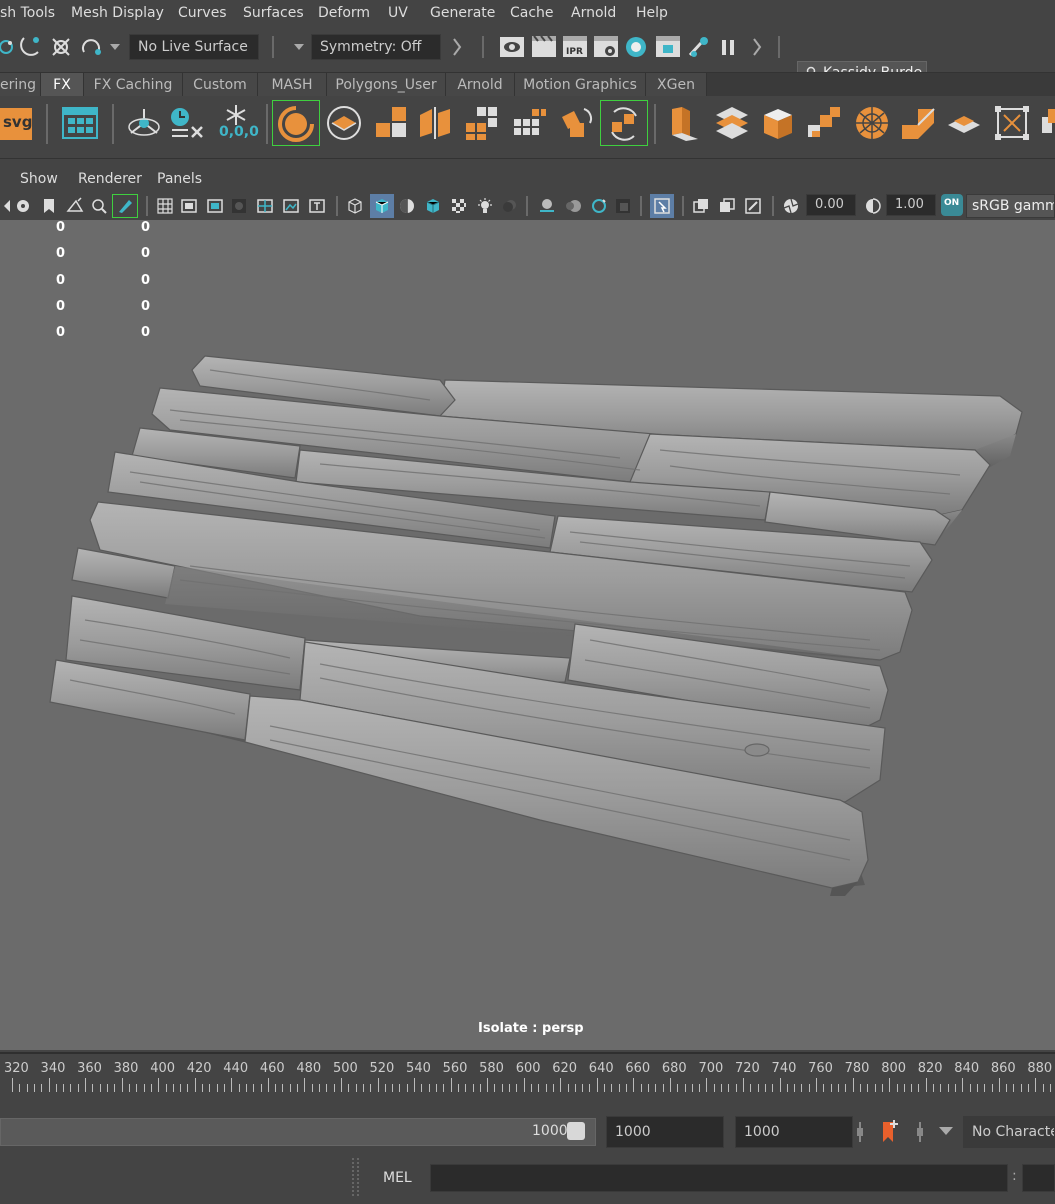 Image resolution: width=1055 pixels, height=1204 pixels. I want to click on anti-aliasing-icon, so click(599, 206).